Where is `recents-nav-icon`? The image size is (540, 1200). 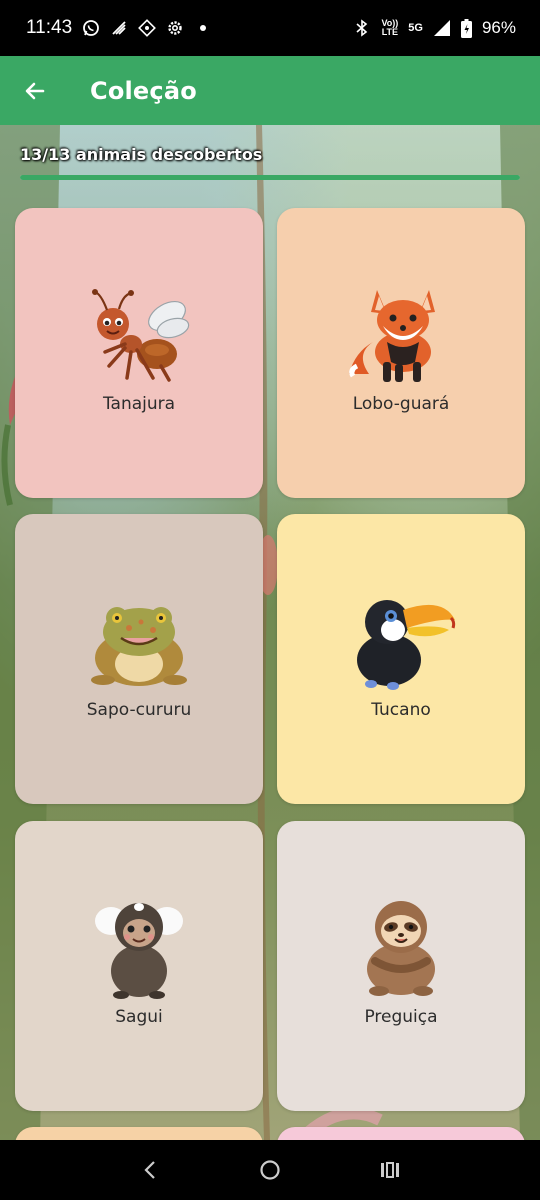 recents-nav-icon is located at coordinates (390, 1170).